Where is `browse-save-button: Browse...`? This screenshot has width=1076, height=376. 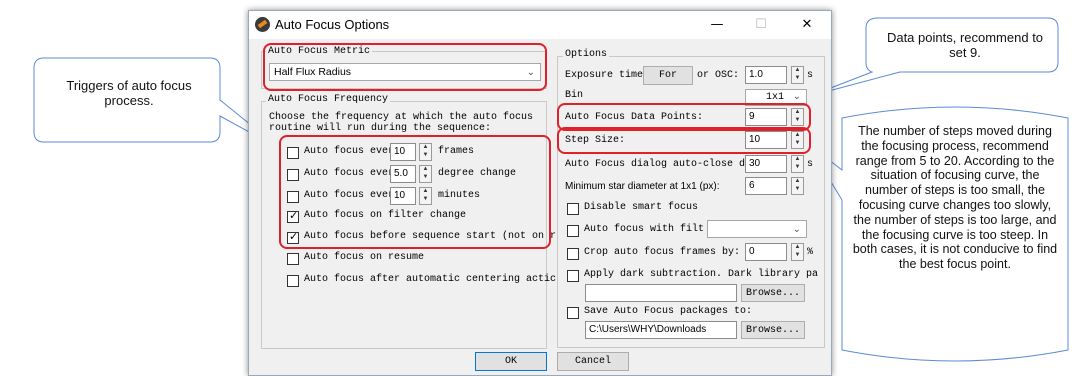 browse-save-button: Browse... is located at coordinates (773, 330).